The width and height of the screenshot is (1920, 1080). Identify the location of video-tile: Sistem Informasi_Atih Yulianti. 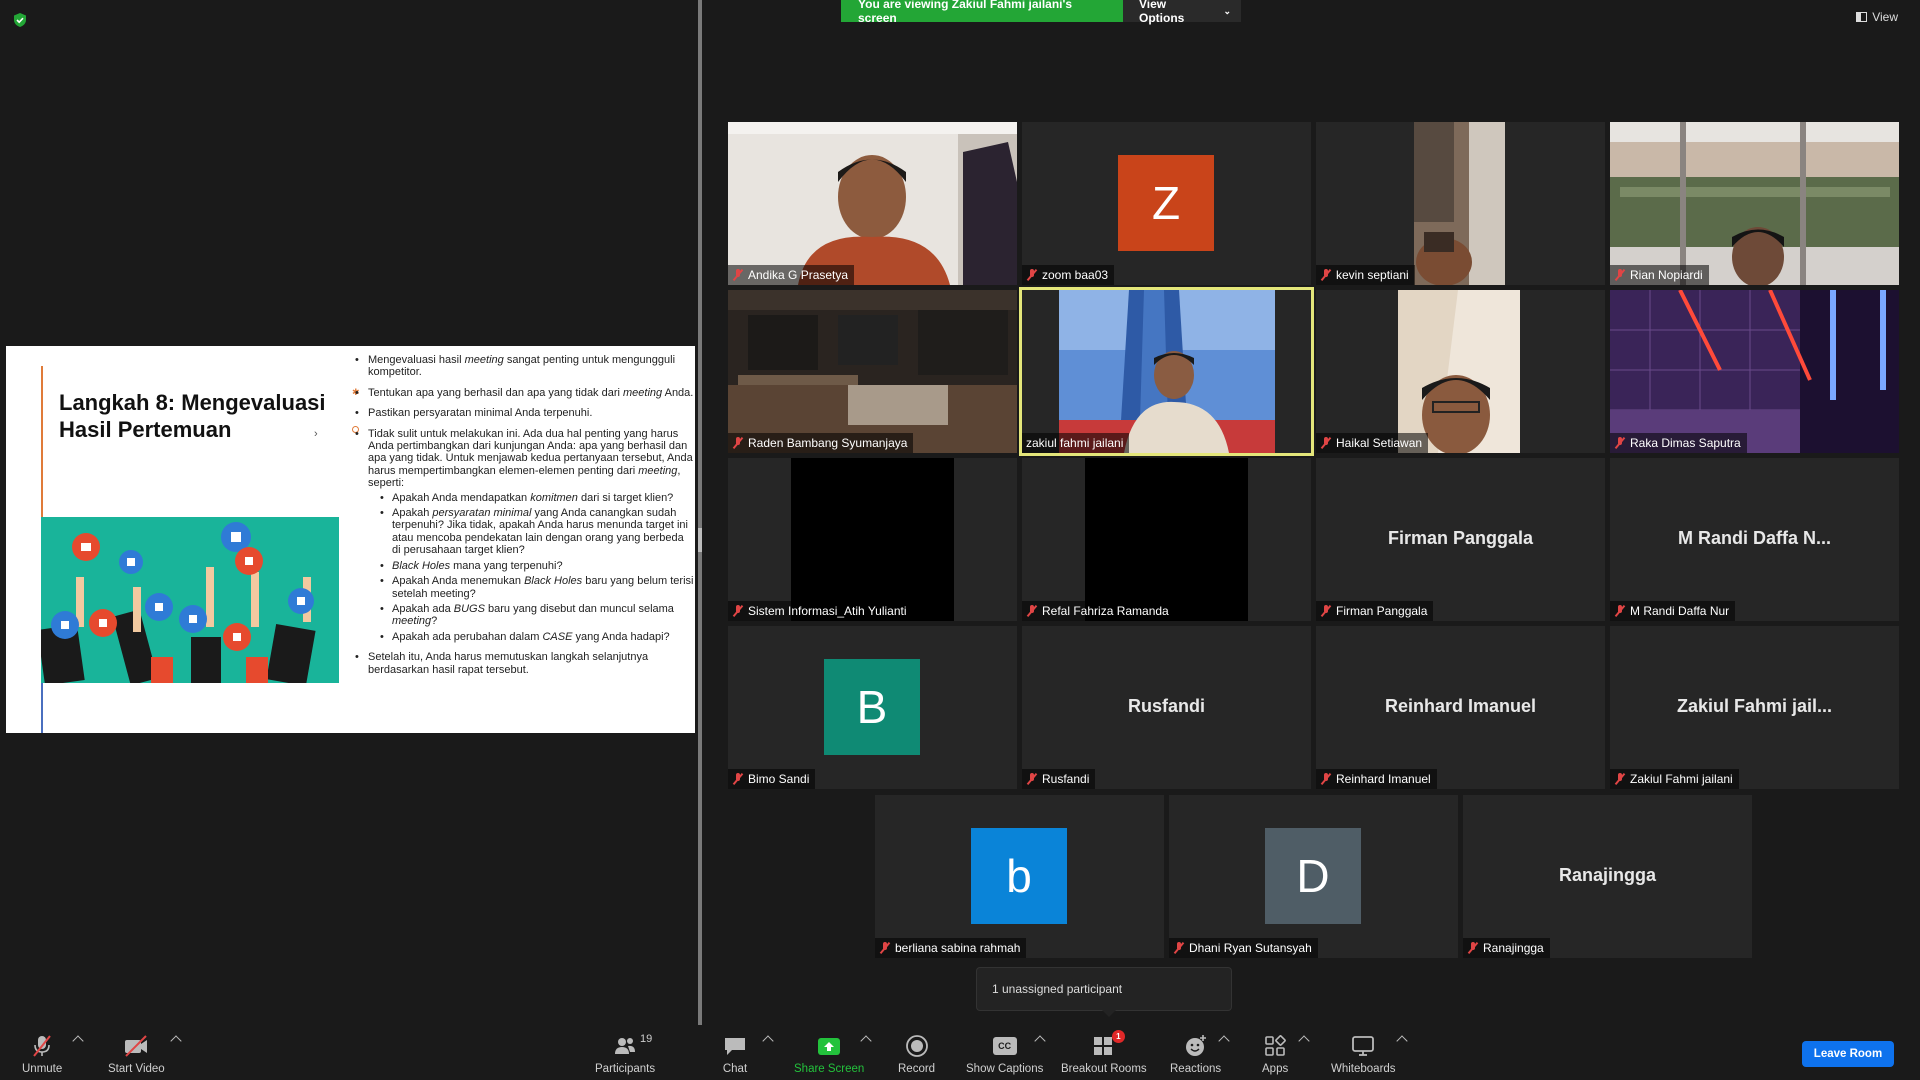
(872, 539).